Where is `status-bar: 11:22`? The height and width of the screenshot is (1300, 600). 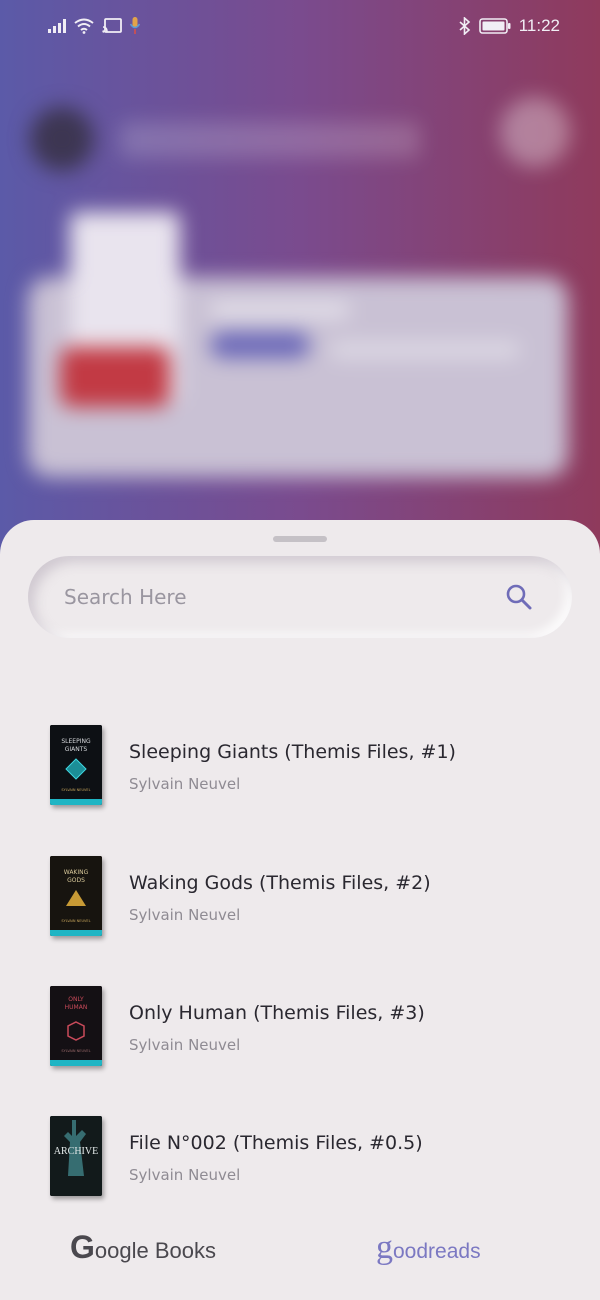 status-bar: 11:22 is located at coordinates (300, 26).